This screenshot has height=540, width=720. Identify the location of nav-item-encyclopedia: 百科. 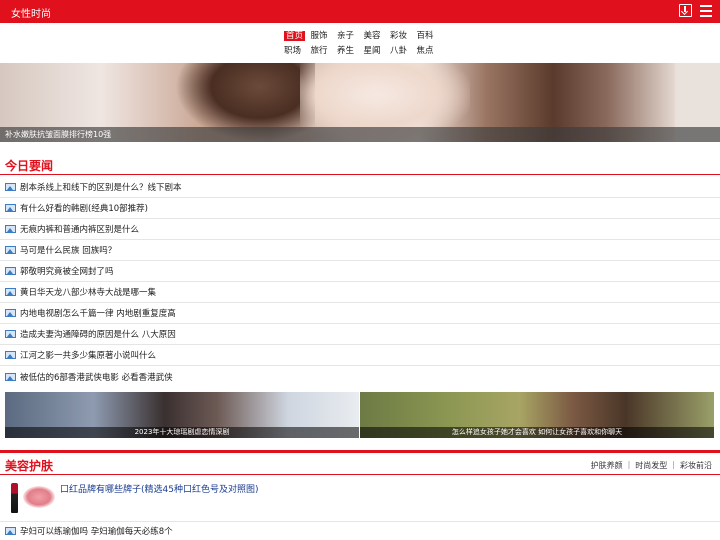
(428, 37).